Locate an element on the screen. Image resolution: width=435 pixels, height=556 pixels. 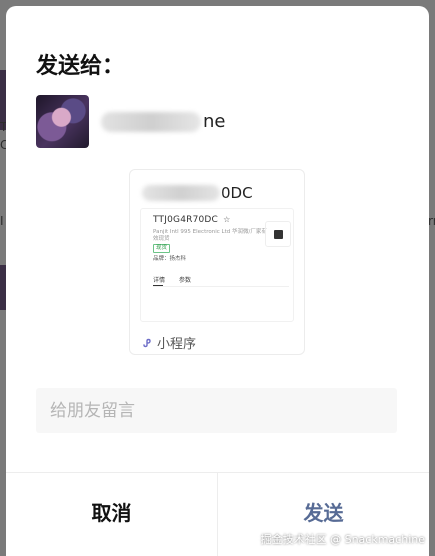
blurred-title is located at coordinates (181, 193).